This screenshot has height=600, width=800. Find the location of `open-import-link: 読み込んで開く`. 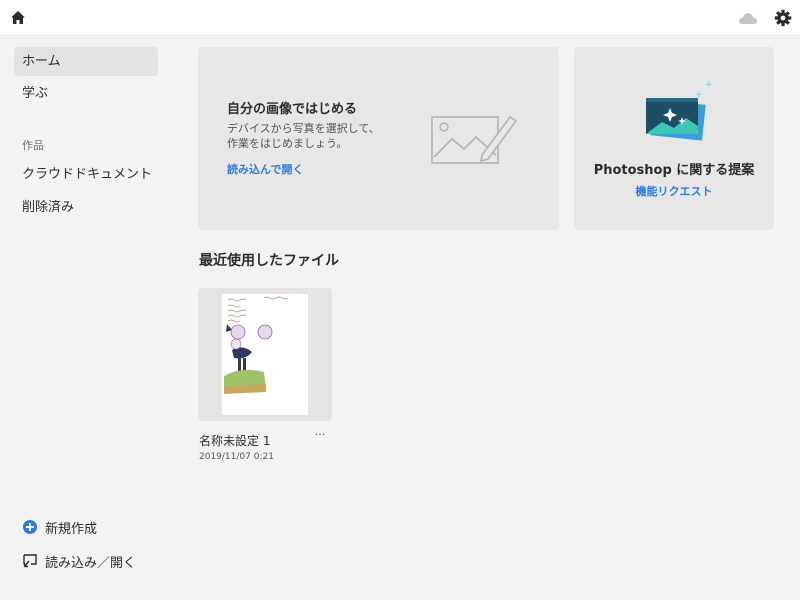

open-import-link: 読み込んで開く is located at coordinates (265, 169).